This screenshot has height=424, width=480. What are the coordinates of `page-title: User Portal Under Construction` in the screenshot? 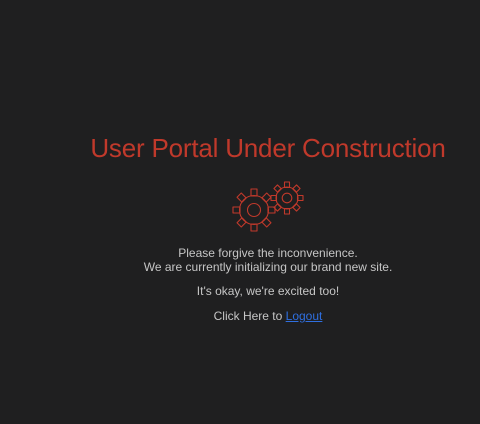 It's located at (268, 148).